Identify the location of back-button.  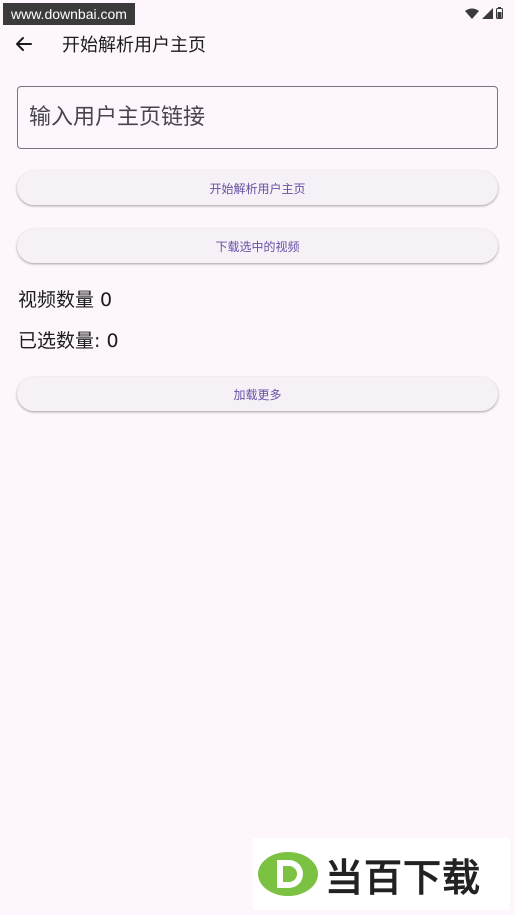
(24, 46).